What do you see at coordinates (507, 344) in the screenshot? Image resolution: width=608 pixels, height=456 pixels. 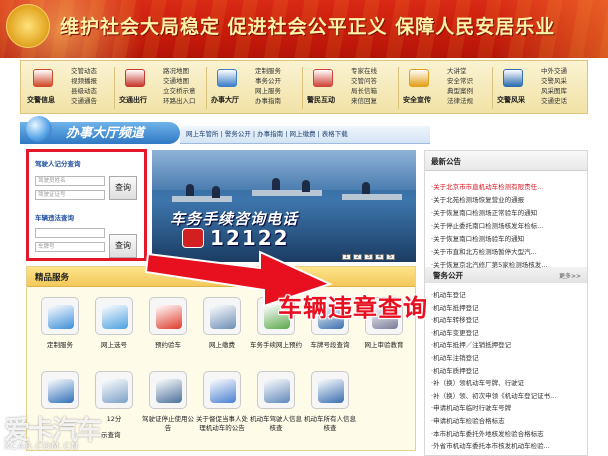 I see `police-affairs-item: ·机动车抵押／注销抵押登记` at bounding box center [507, 344].